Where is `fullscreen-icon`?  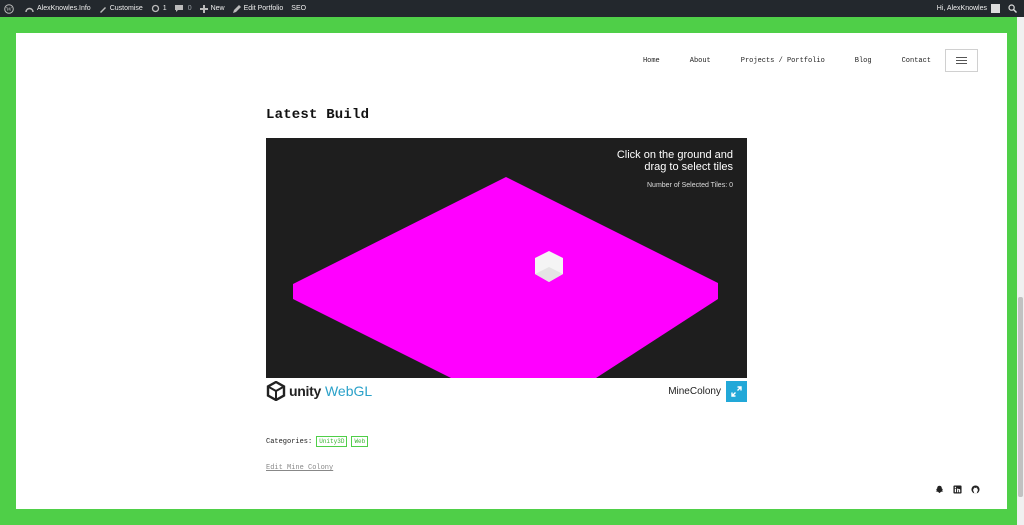 fullscreen-icon is located at coordinates (736, 391).